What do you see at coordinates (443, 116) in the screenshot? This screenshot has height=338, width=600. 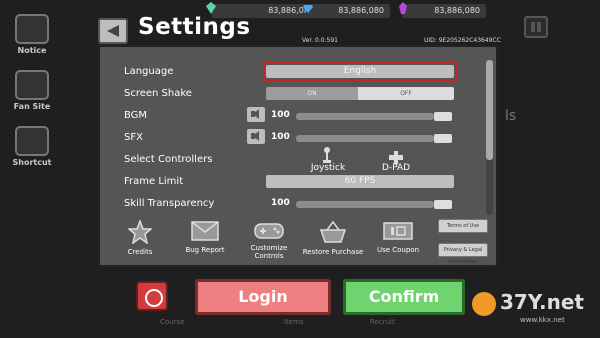 I see `bgm-slider-knob` at bounding box center [443, 116].